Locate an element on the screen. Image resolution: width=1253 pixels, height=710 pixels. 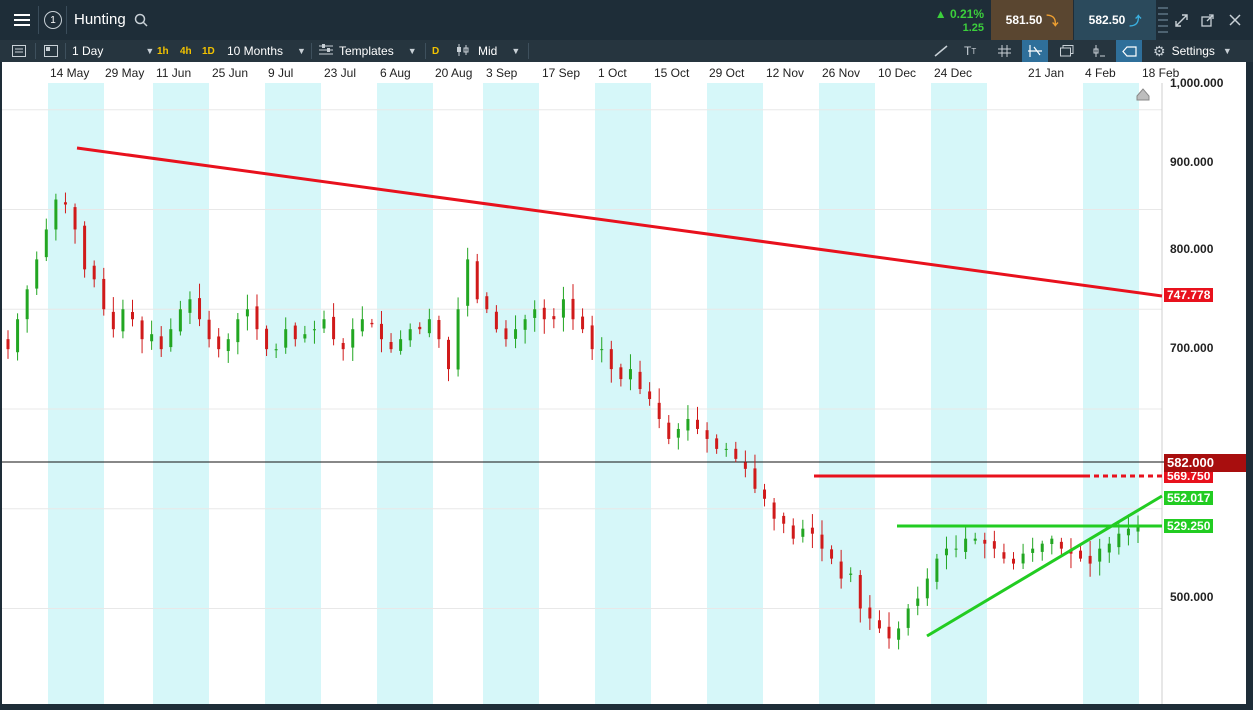
drag-handle-icon is located at coordinates (1163, 20).